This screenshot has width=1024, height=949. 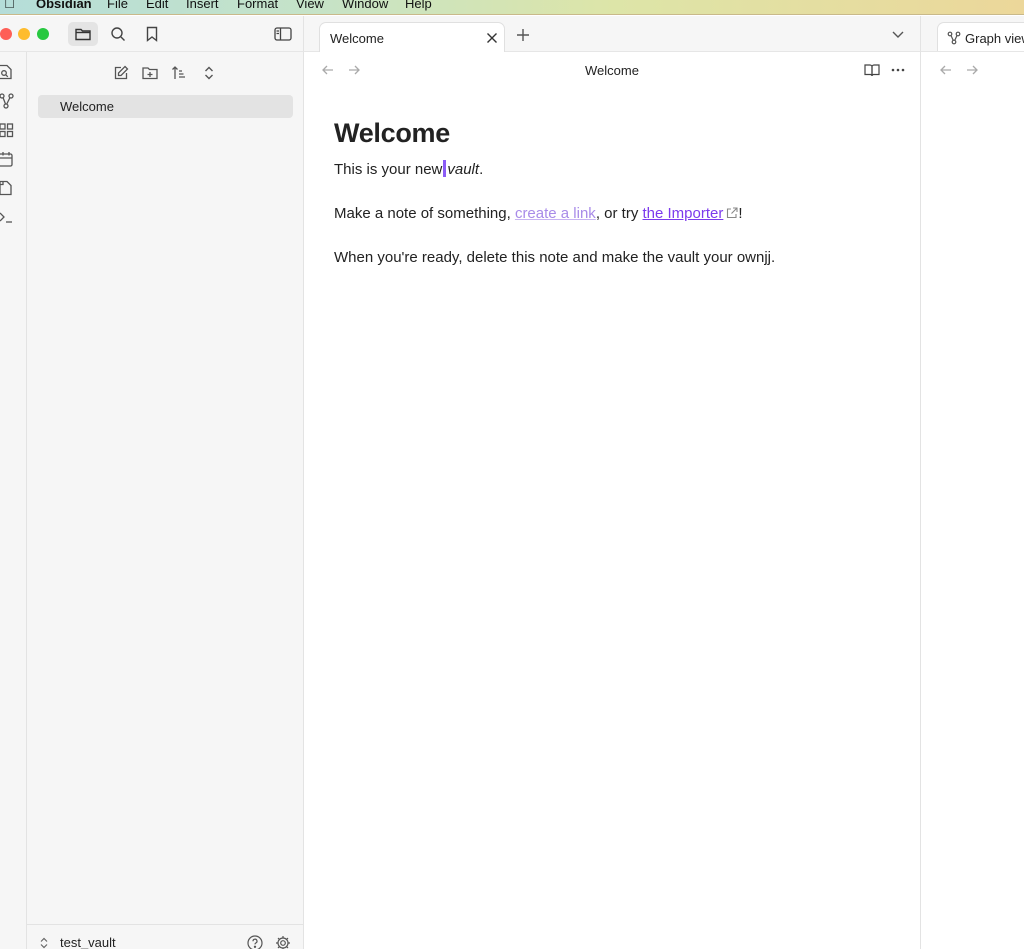 What do you see at coordinates (972, 70) in the screenshot?
I see `forward-arrow-icon` at bounding box center [972, 70].